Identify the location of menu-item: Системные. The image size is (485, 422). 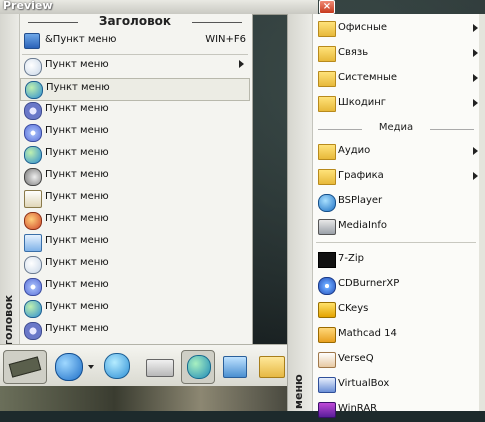
(396, 79).